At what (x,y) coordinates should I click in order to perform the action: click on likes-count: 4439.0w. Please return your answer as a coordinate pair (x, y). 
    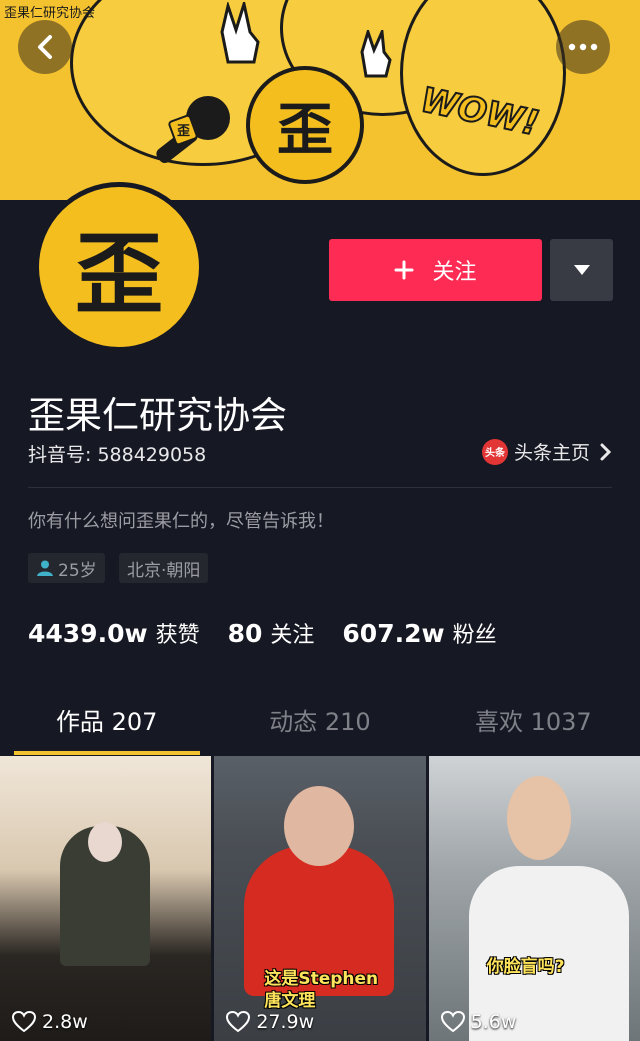
    Looking at the image, I should click on (88, 633).